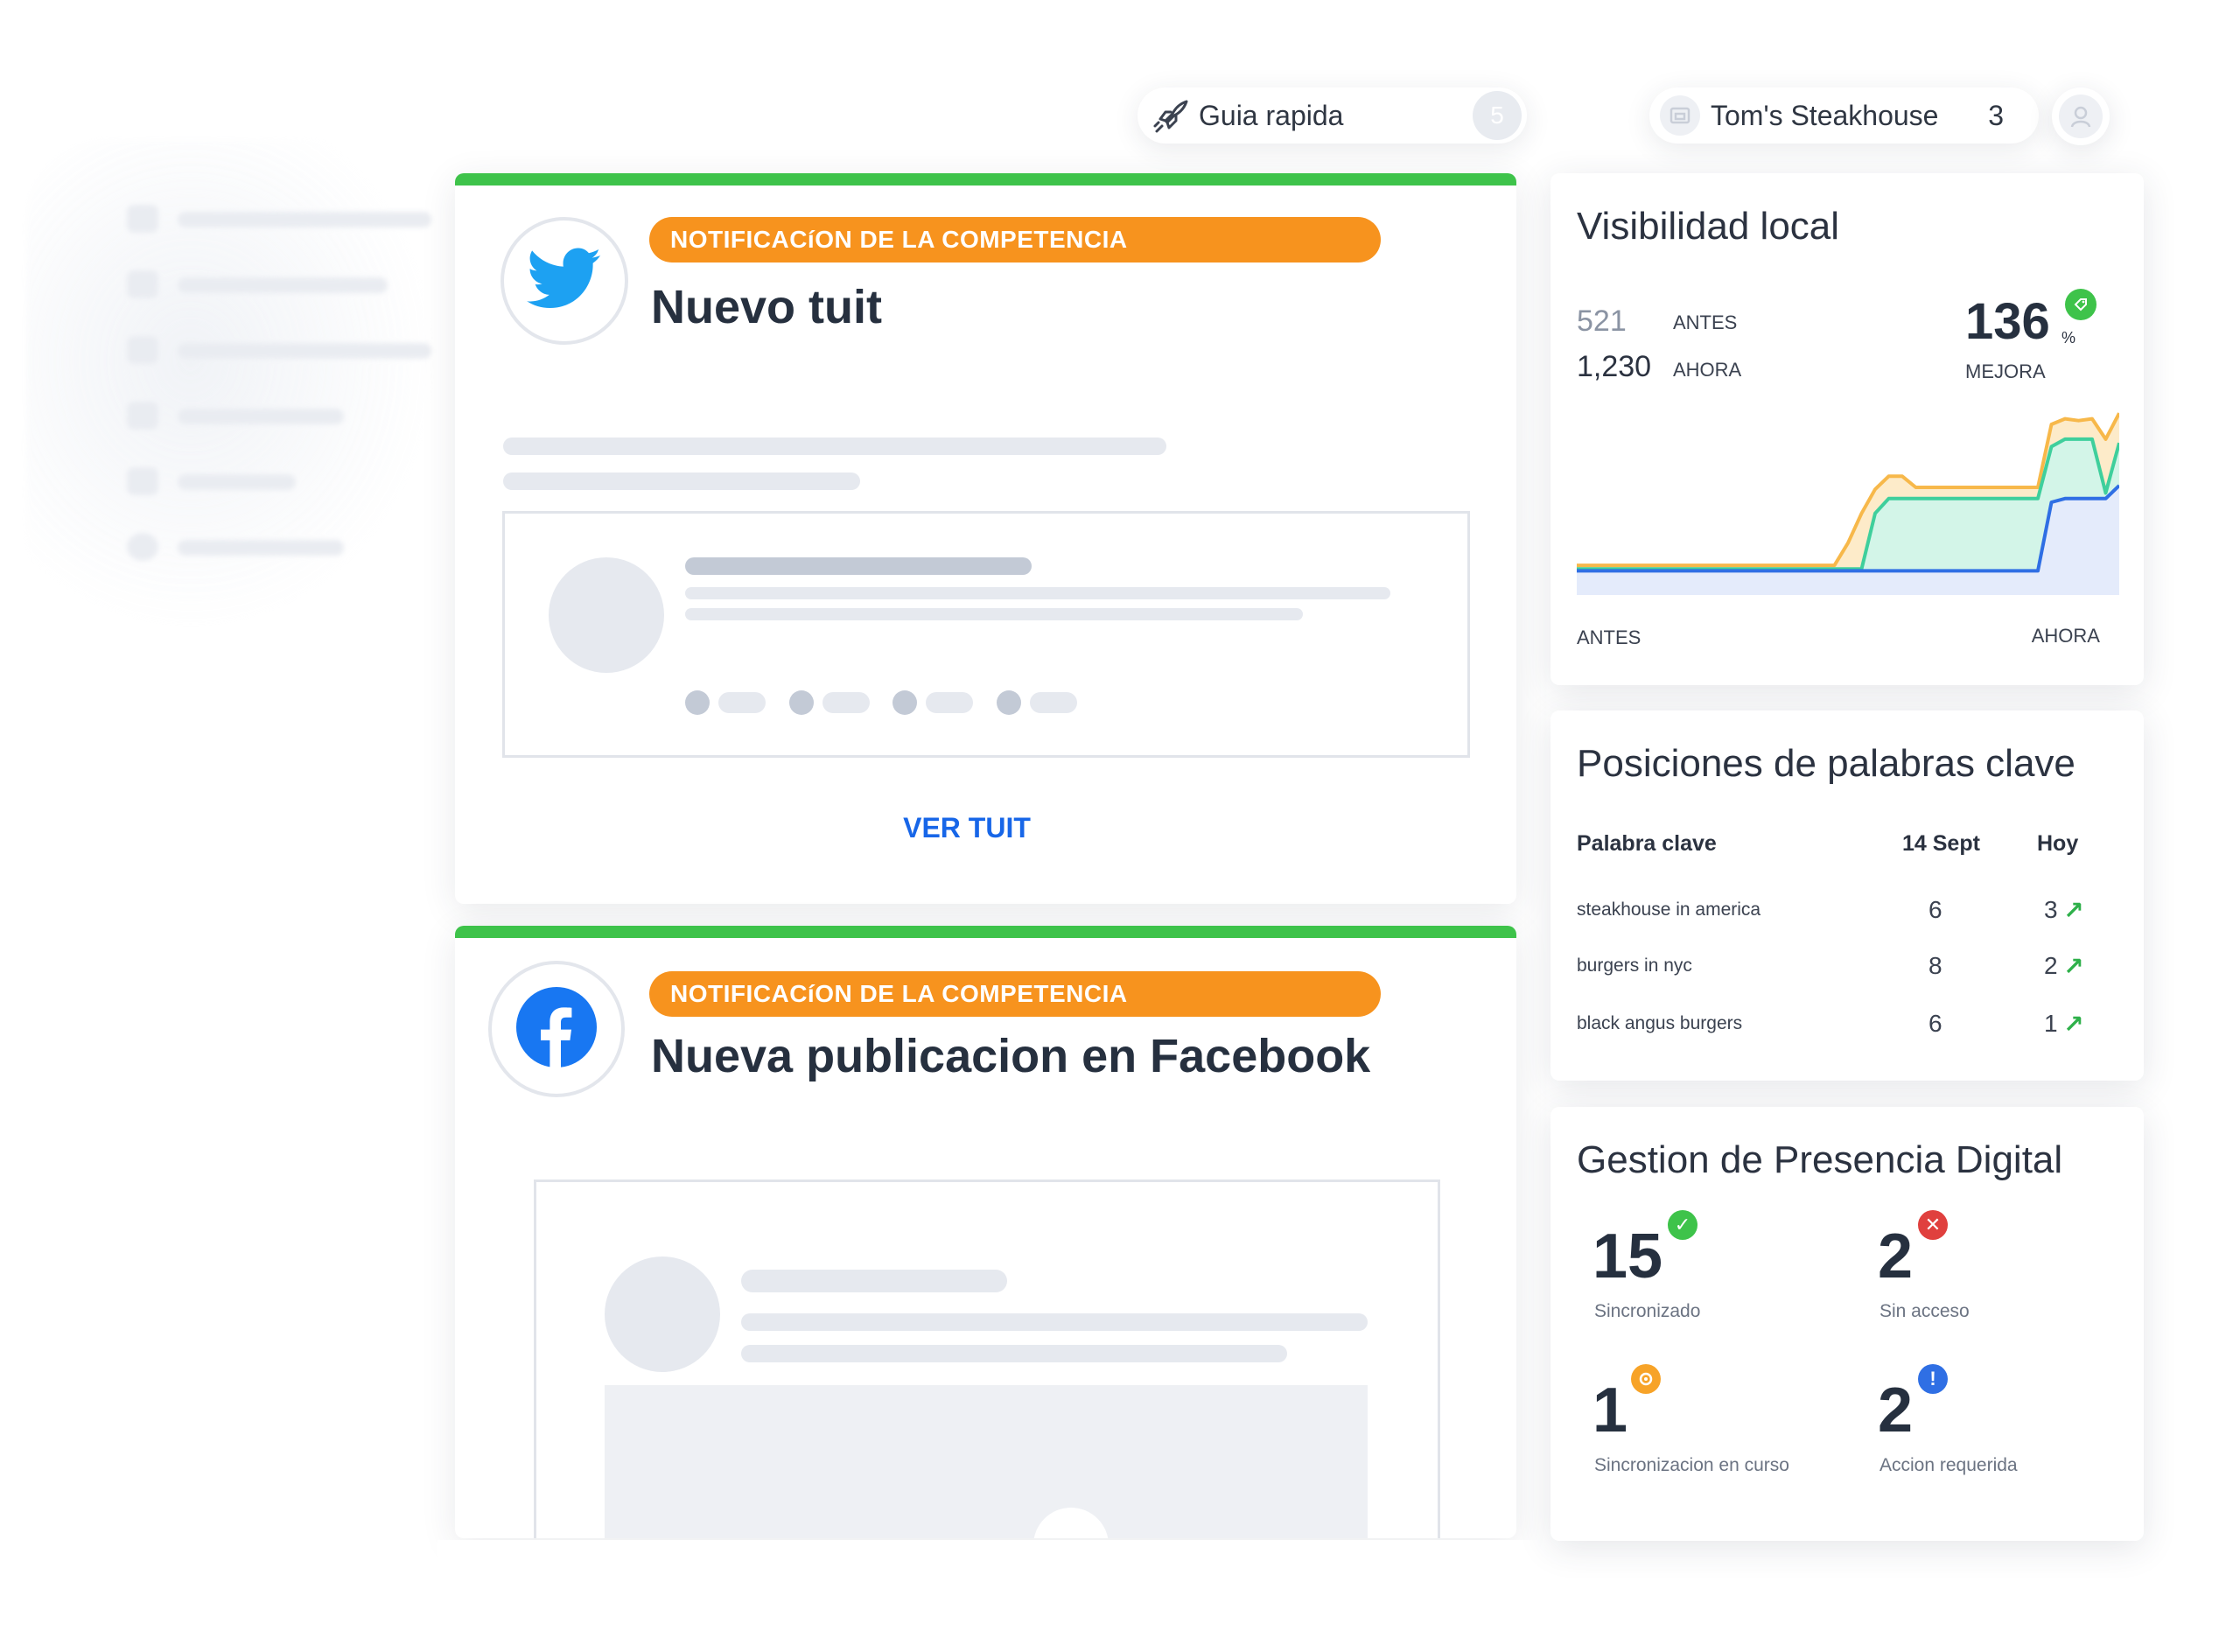 Image resolution: width=2240 pixels, height=1652 pixels. Describe the element at coordinates (2005, 371) in the screenshot. I see `improvement-label: MEJORA` at that location.